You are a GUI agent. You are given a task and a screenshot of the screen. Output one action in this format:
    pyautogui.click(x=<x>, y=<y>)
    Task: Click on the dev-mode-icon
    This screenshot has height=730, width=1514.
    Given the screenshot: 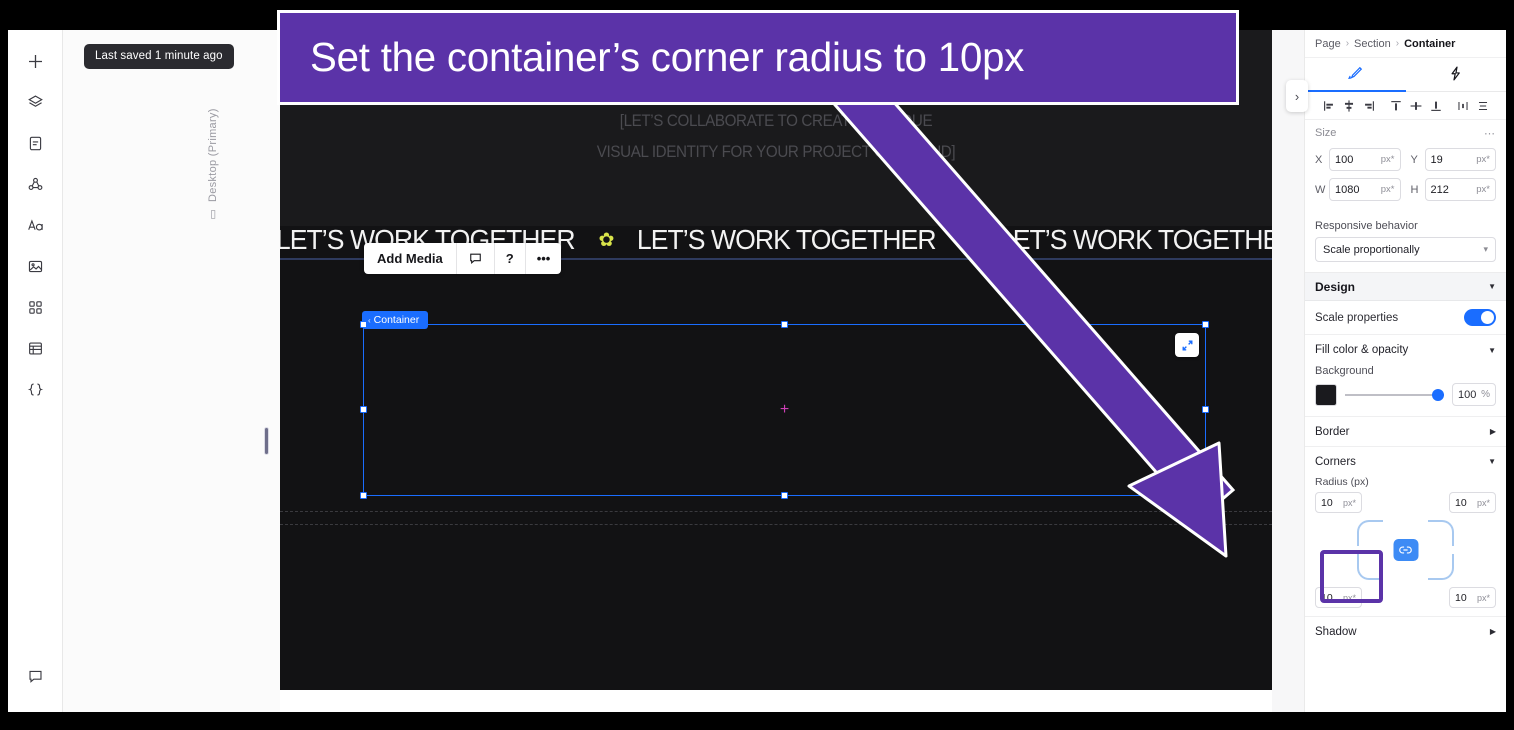 What is the action you would take?
    pyautogui.click(x=35, y=389)
    